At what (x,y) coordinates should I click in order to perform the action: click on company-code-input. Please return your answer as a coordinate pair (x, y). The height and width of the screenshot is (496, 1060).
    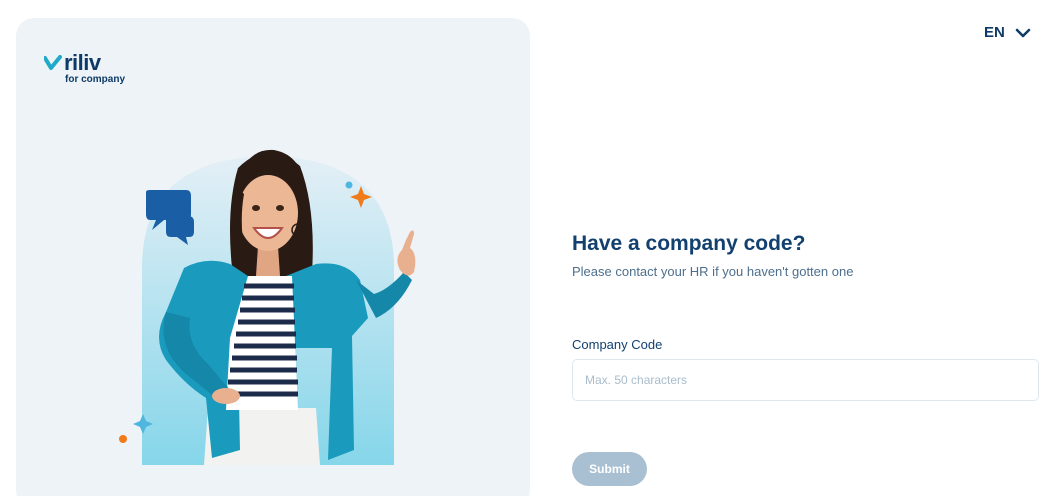
    Looking at the image, I should click on (805, 380).